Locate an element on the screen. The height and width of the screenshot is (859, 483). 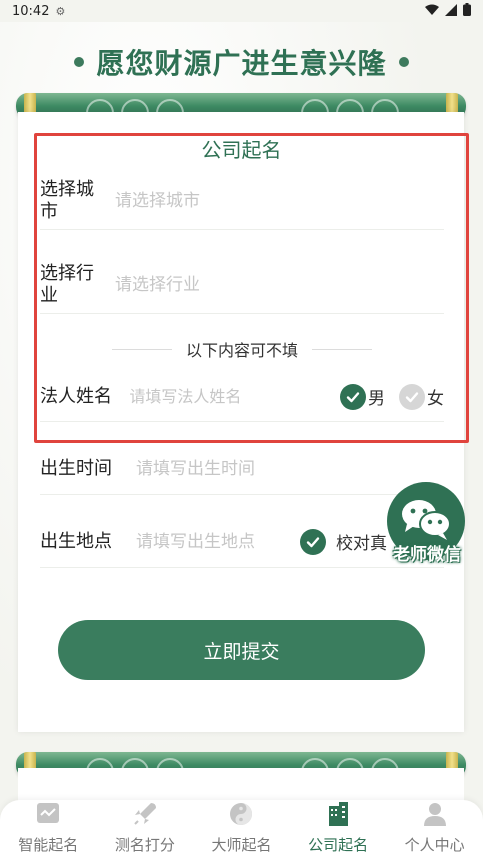
tab-smart-naming: 智能起名 is located at coordinates (48, 827).